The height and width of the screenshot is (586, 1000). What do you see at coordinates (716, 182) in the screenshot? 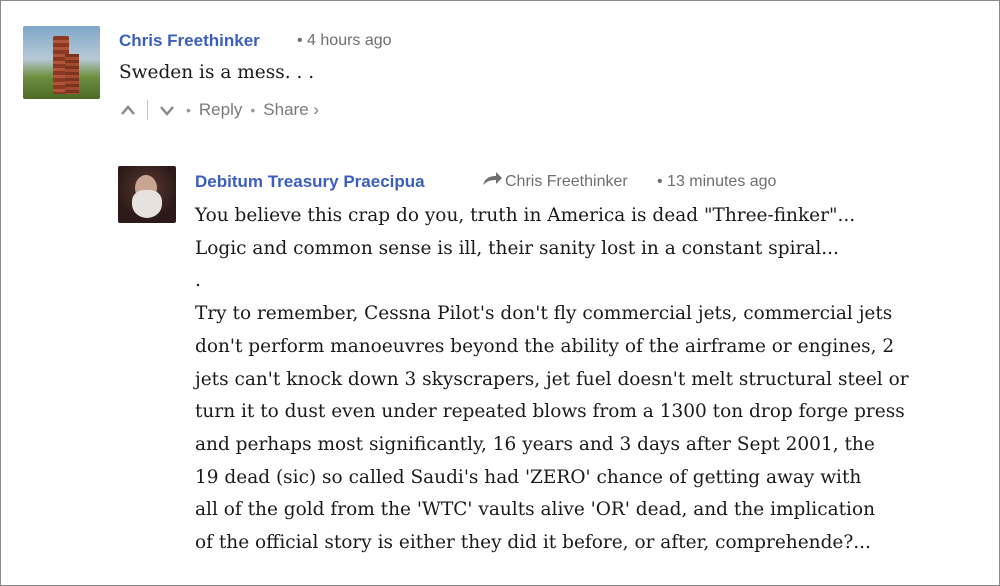
I see `comment-timestamp: • 13 minutes ago` at bounding box center [716, 182].